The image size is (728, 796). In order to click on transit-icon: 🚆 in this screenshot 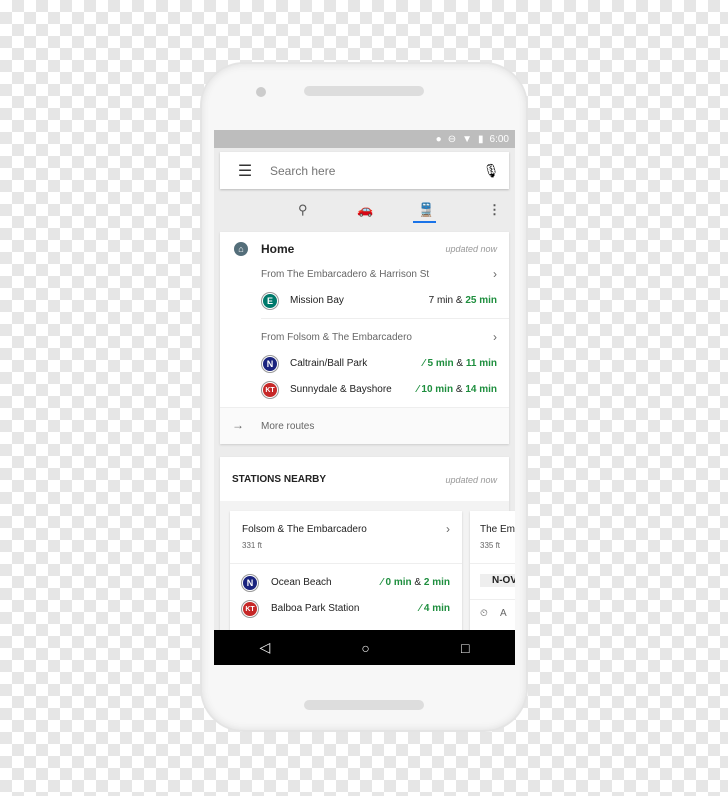, I will do `click(426, 210)`.